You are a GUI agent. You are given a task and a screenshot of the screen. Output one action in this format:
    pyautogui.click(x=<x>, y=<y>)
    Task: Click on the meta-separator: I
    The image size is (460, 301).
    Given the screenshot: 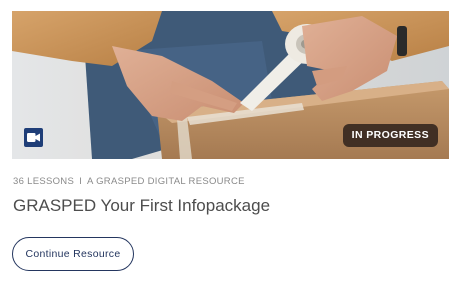 What is the action you would take?
    pyautogui.click(x=81, y=181)
    